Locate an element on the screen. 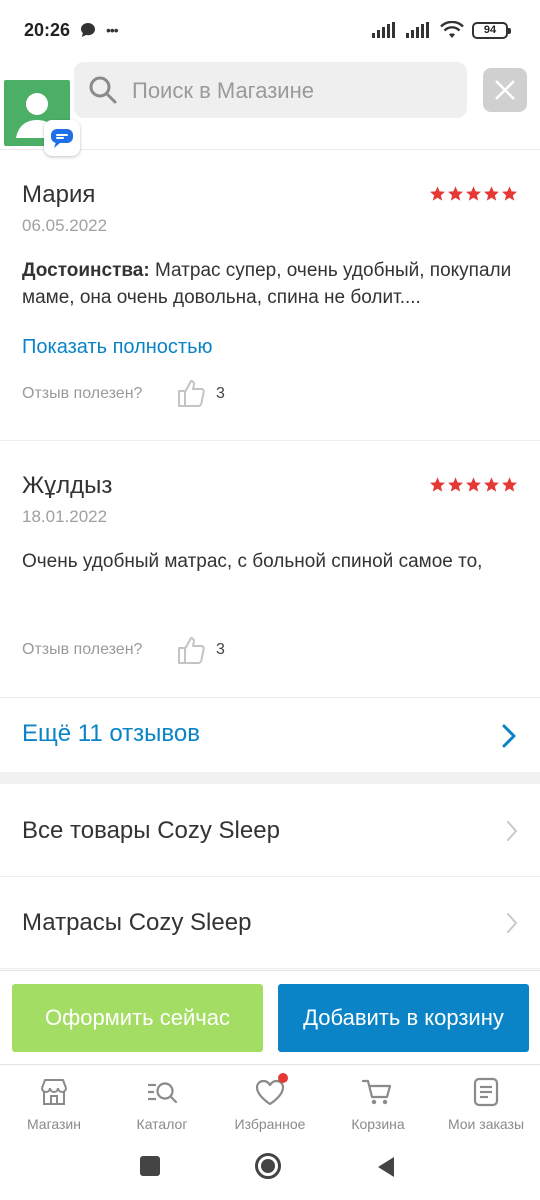 The image size is (540, 1200). message-icon is located at coordinates (62, 138).